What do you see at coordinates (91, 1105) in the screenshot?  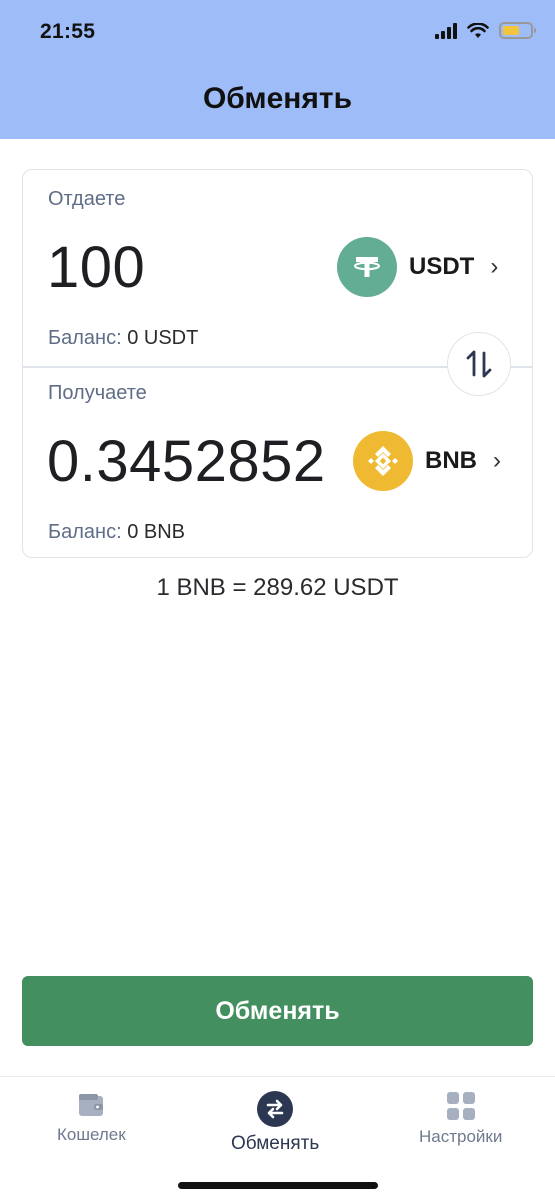 I see `wallet-icon` at bounding box center [91, 1105].